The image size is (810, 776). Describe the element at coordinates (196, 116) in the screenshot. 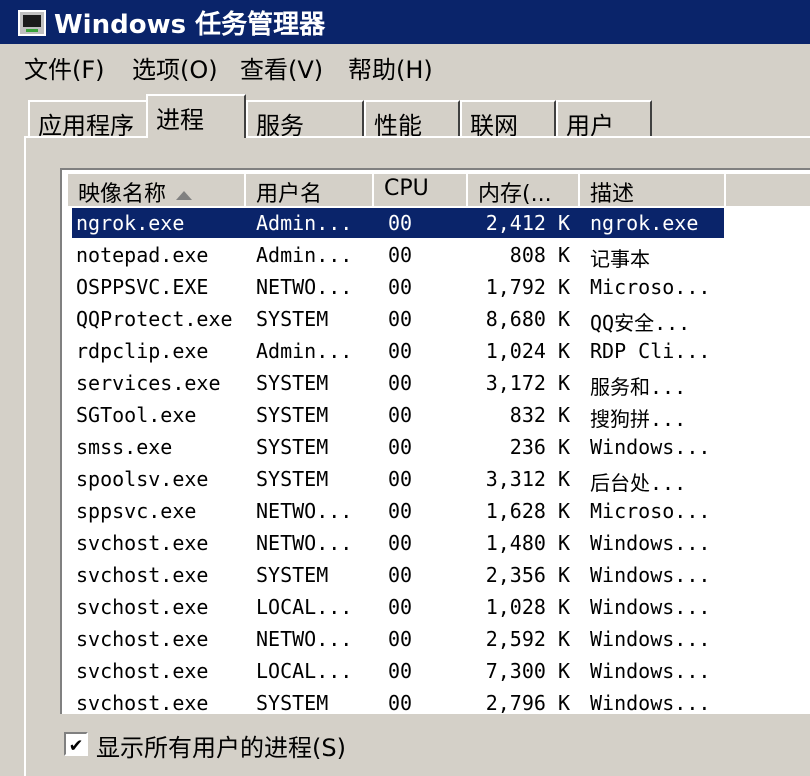

I see `tab-processes: 进程` at that location.